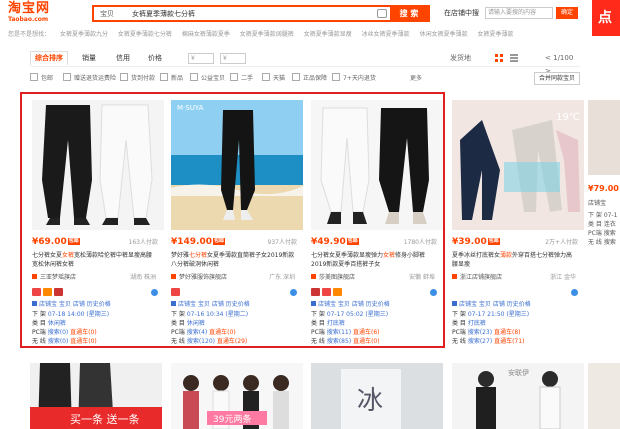 This screenshot has width=620, height=429. Describe the element at coordinates (237, 165) in the screenshot. I see `product-image: M·SUYA` at that location.